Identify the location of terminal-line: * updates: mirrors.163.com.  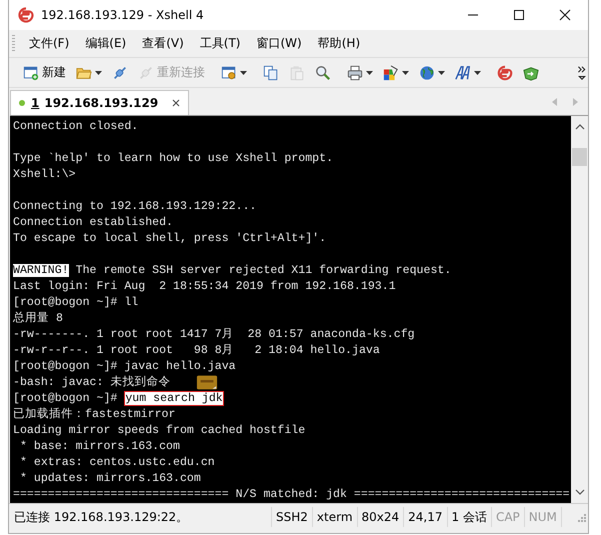
(109, 478).